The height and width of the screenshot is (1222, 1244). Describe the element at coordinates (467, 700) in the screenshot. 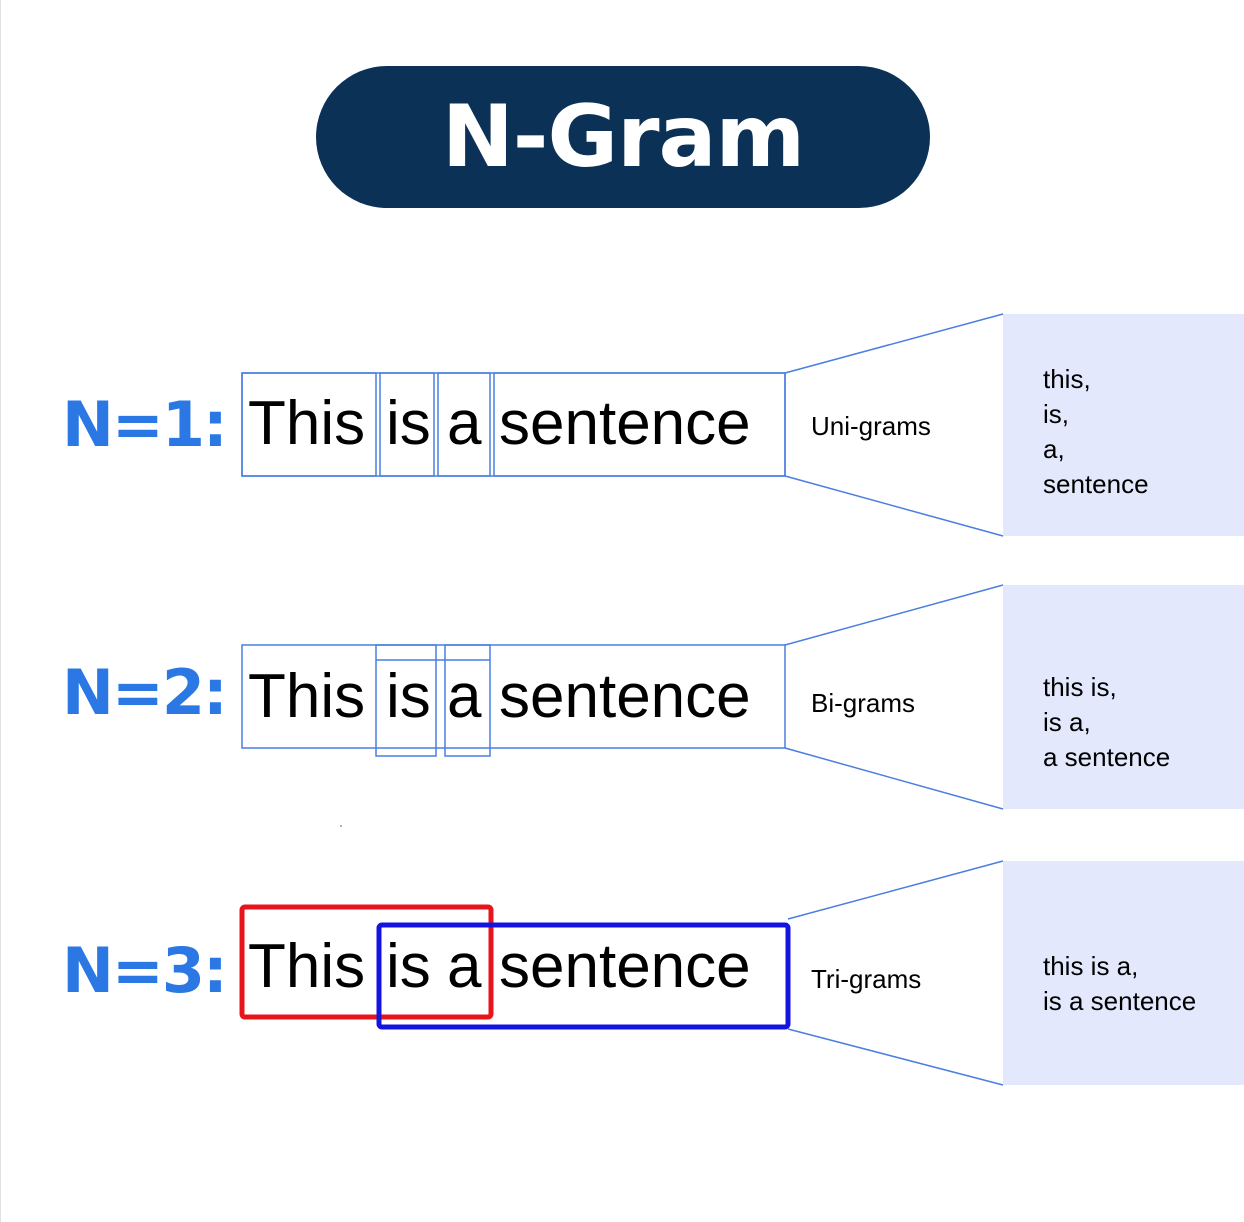

I see `bigram-box-a` at that location.